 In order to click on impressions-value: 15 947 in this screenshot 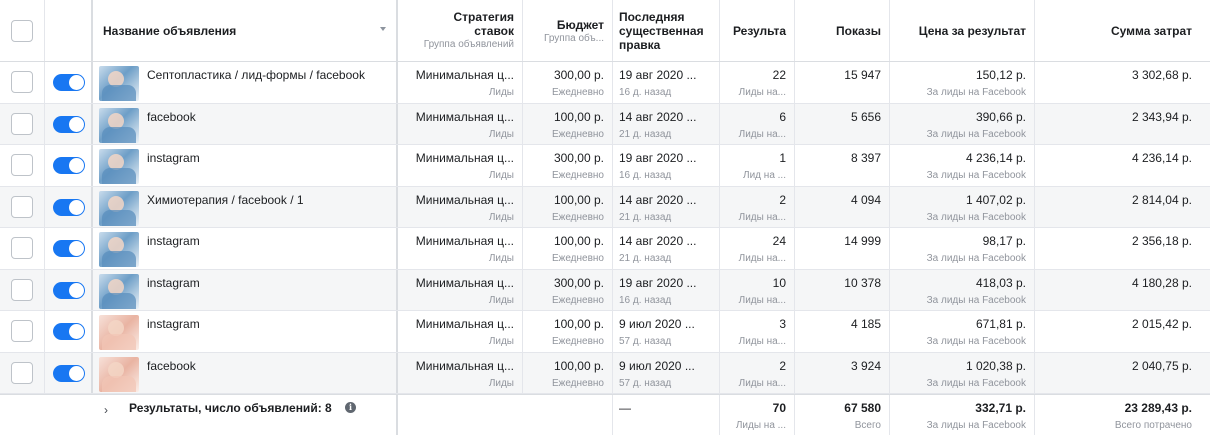, I will do `click(862, 75)`.